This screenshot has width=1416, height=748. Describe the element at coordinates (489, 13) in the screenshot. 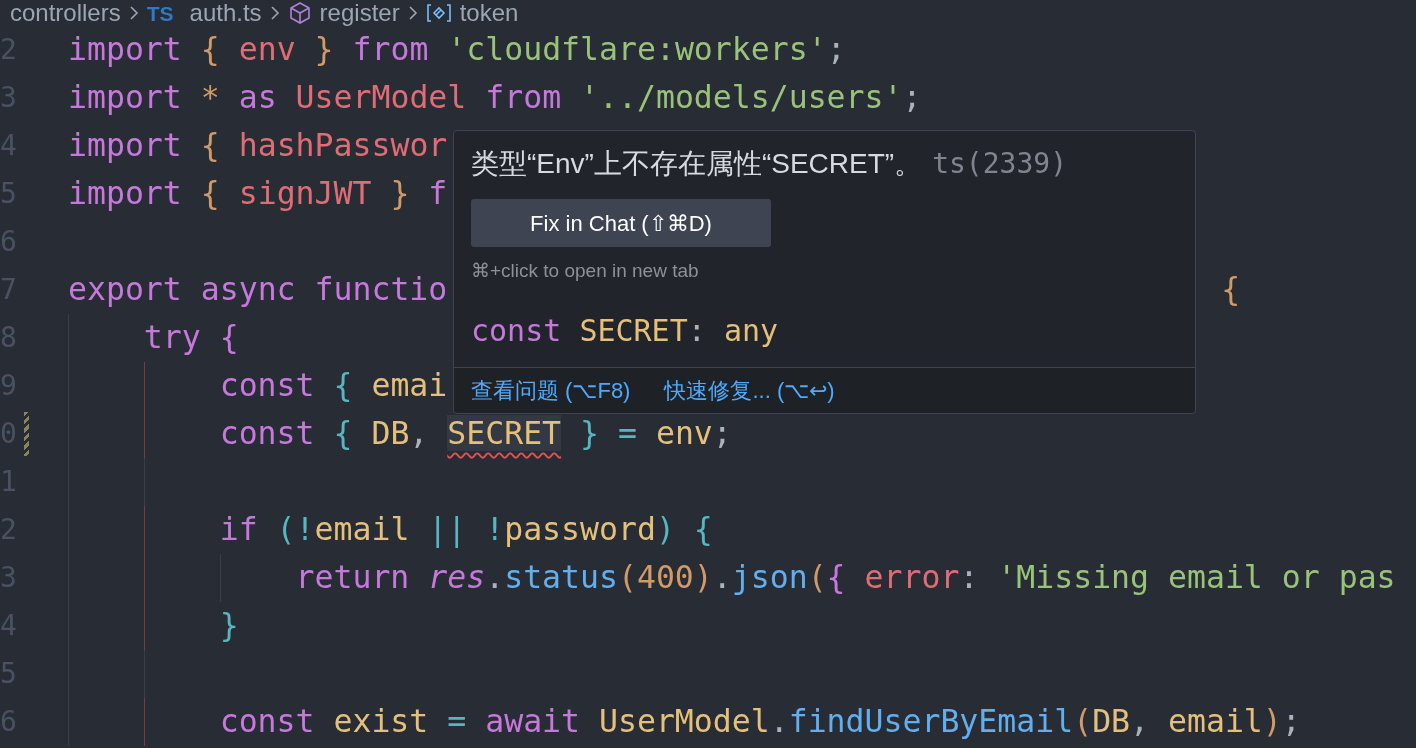

I see `breadcrumb-item: token` at that location.